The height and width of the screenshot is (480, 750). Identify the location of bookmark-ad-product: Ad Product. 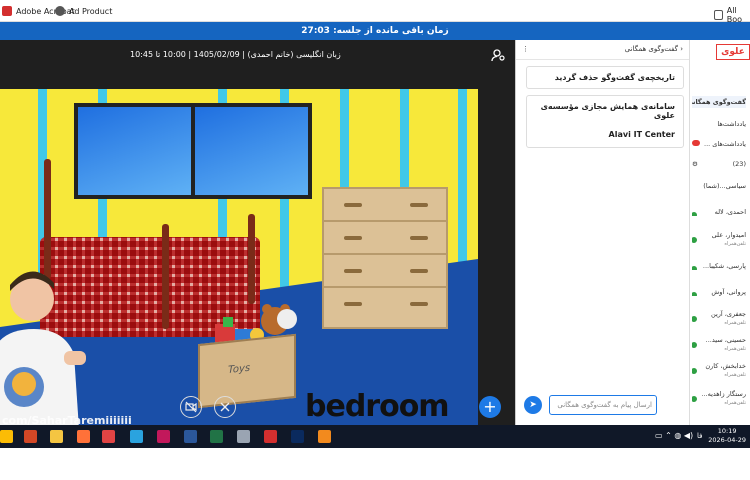
(83, 11).